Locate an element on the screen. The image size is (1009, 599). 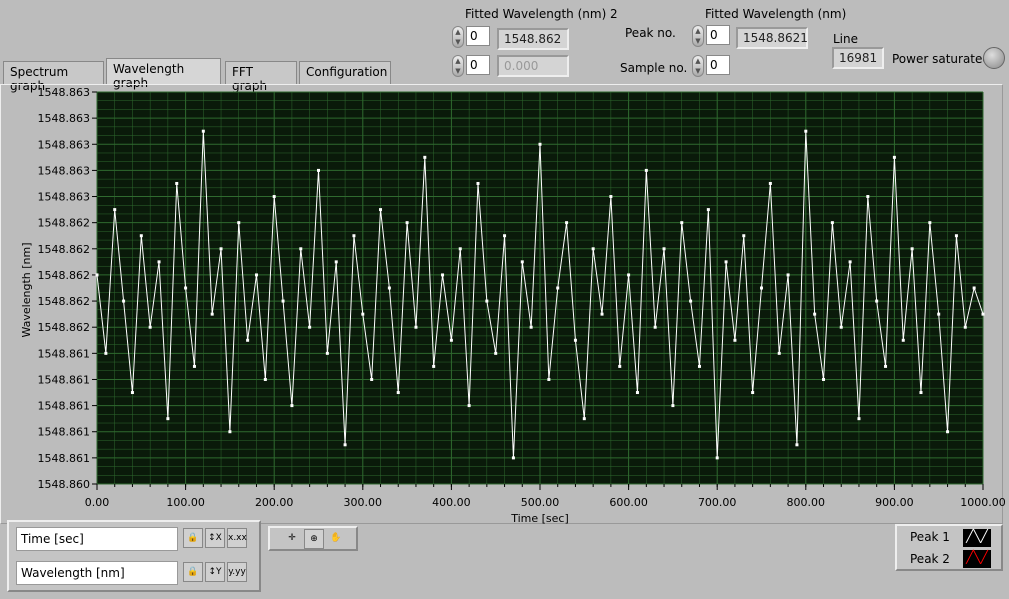
fitted-wavelength-label: Fitted Wavelength (nm) is located at coordinates (776, 14).